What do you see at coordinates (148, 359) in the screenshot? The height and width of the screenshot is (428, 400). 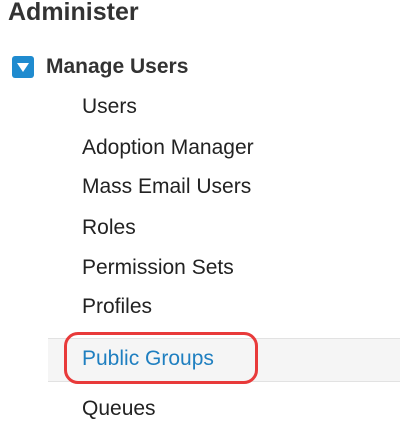 I see `menu-item-public-groups: Public Groups` at bounding box center [148, 359].